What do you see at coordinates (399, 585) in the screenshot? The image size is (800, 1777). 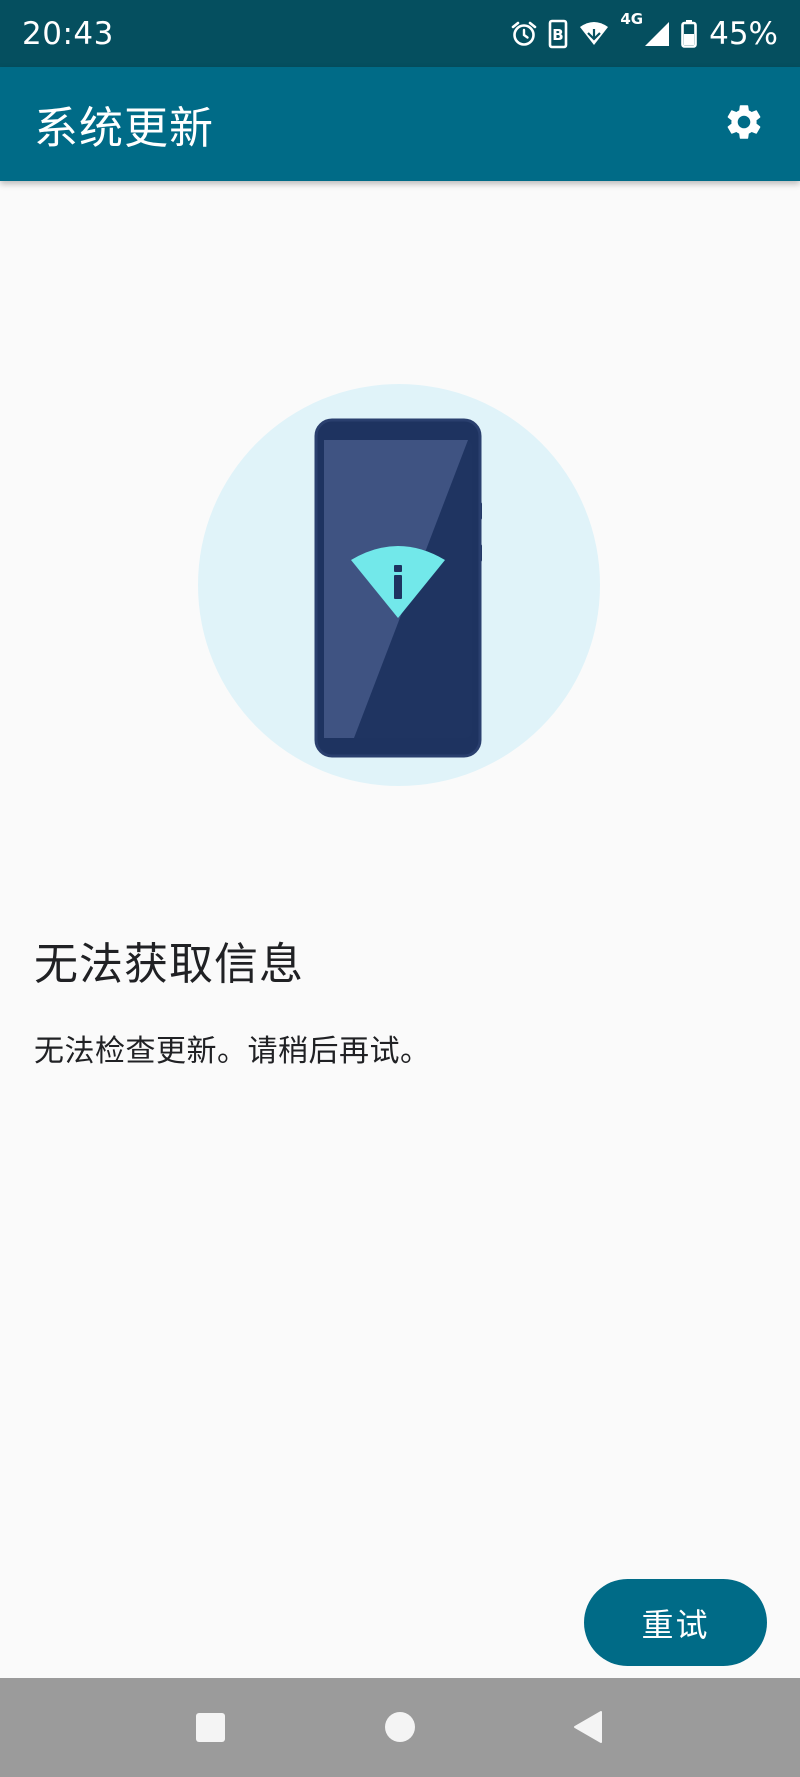 I see `update-error-illustration` at bounding box center [399, 585].